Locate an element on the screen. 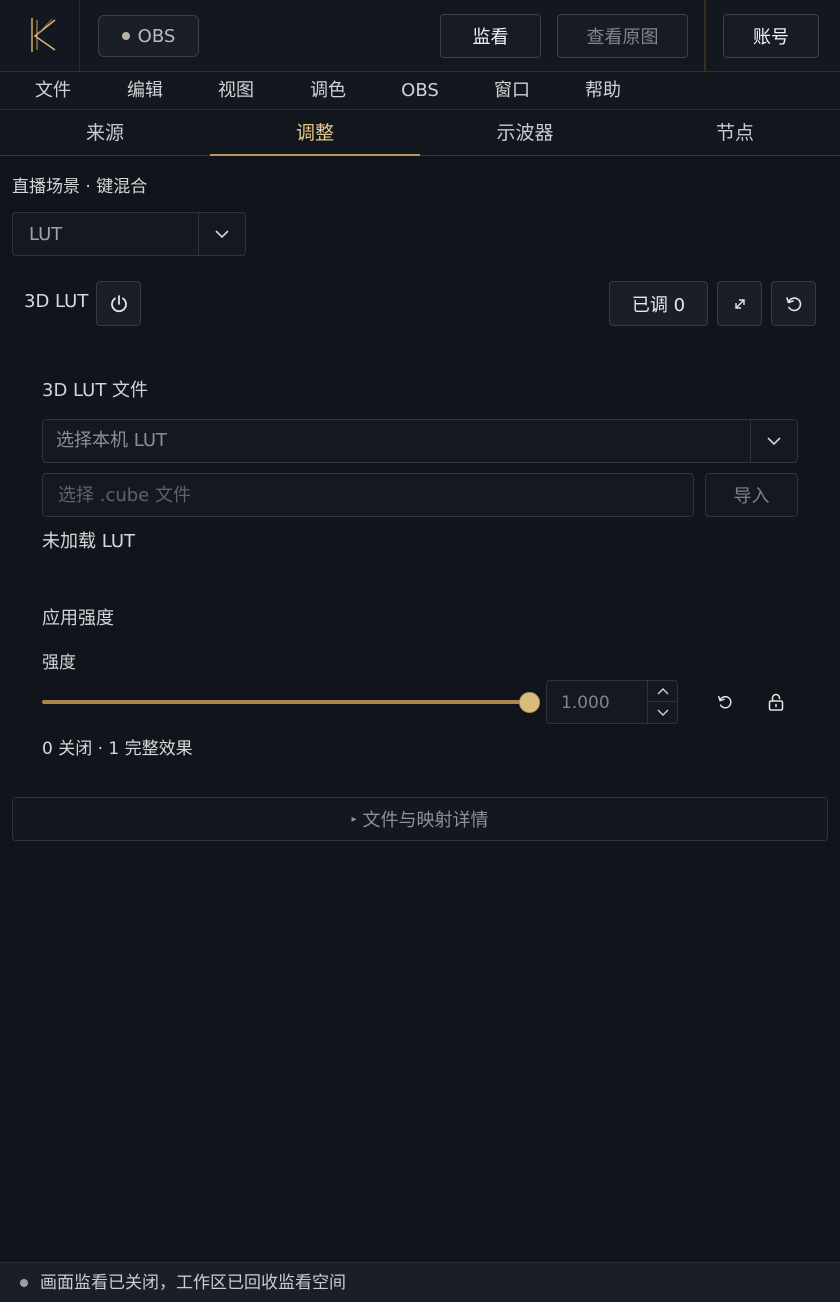 The image size is (840, 1302). effect-select: LUT is located at coordinates (129, 234).